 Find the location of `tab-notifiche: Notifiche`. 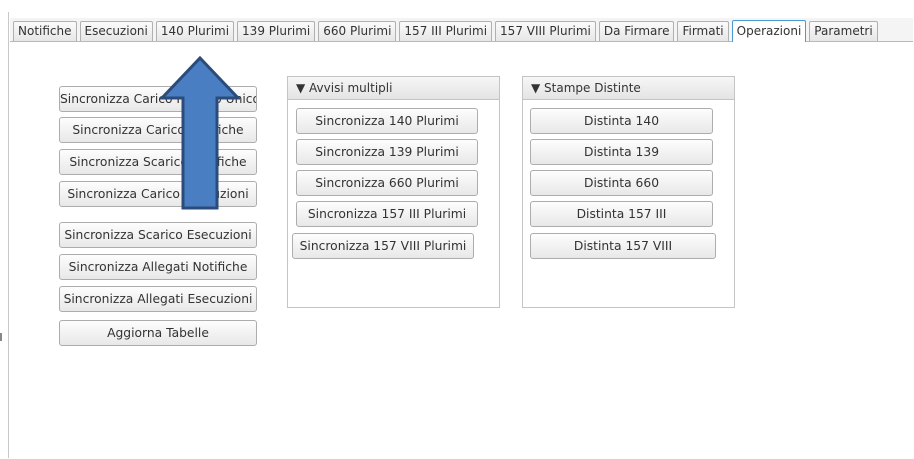

tab-notifiche: Notifiche is located at coordinates (45, 31).